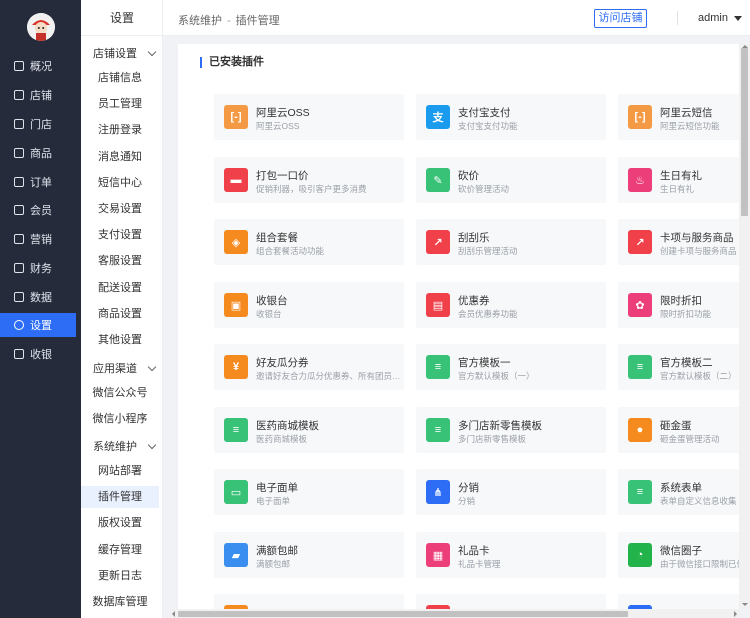 The width and height of the screenshot is (750, 618). I want to click on subnav-group: 系统维护, so click(126, 446).